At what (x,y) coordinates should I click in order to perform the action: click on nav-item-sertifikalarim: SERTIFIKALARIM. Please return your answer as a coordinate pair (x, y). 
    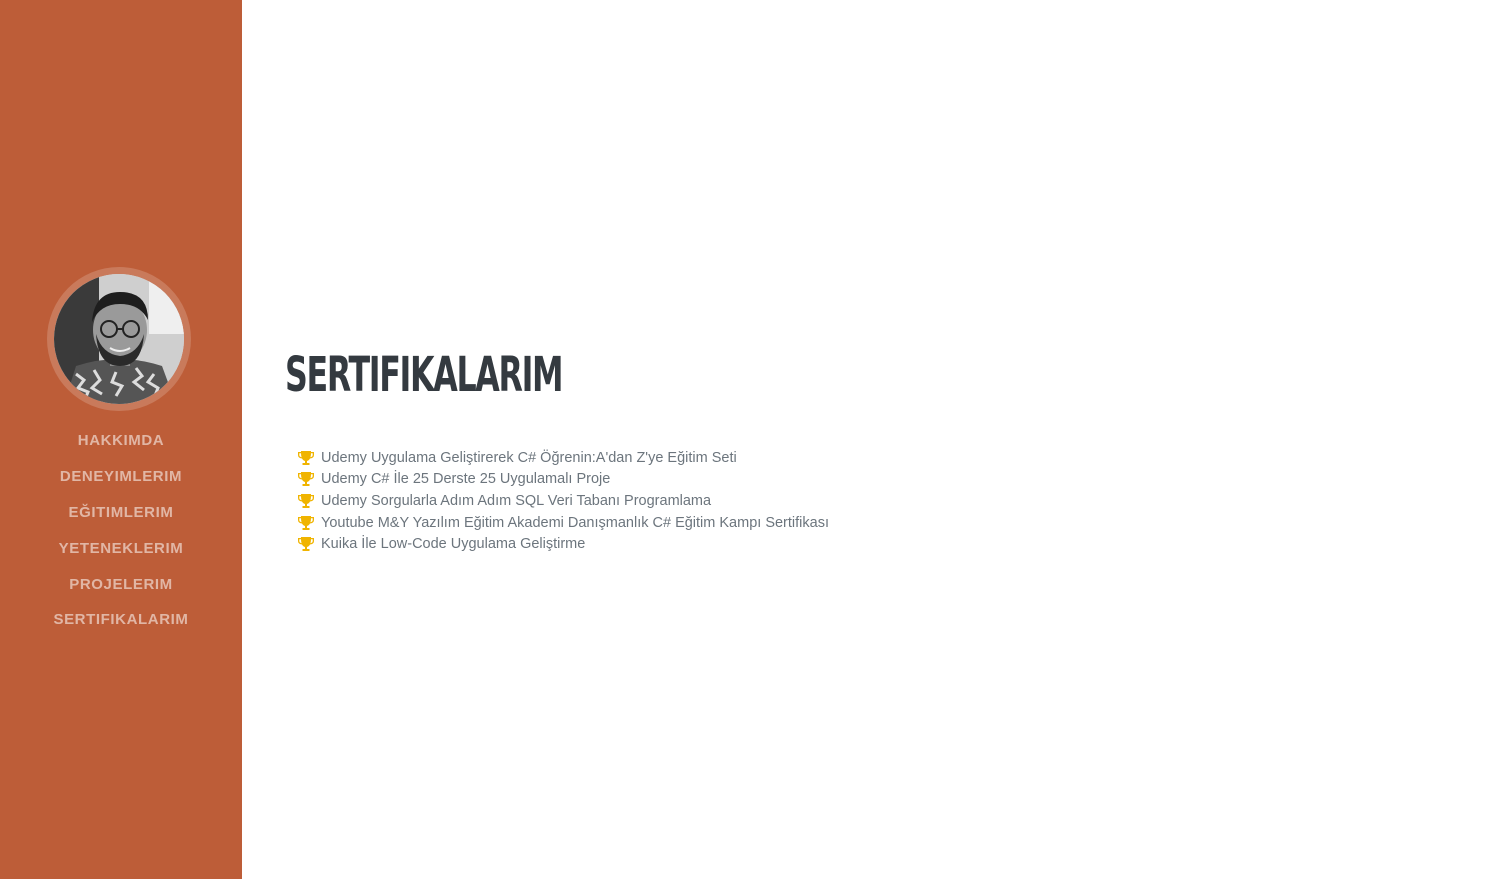
    Looking at the image, I should click on (121, 620).